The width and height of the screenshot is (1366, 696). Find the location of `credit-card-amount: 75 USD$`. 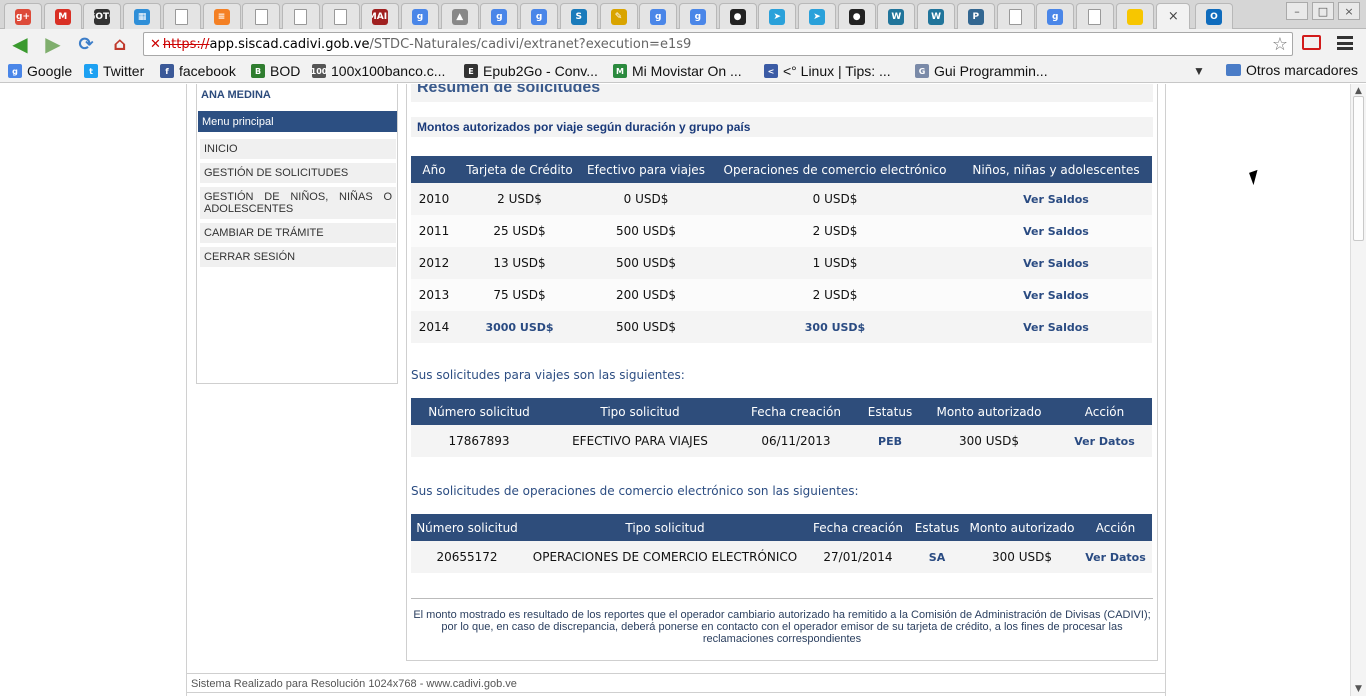

credit-card-amount: 75 USD$ is located at coordinates (519, 295).